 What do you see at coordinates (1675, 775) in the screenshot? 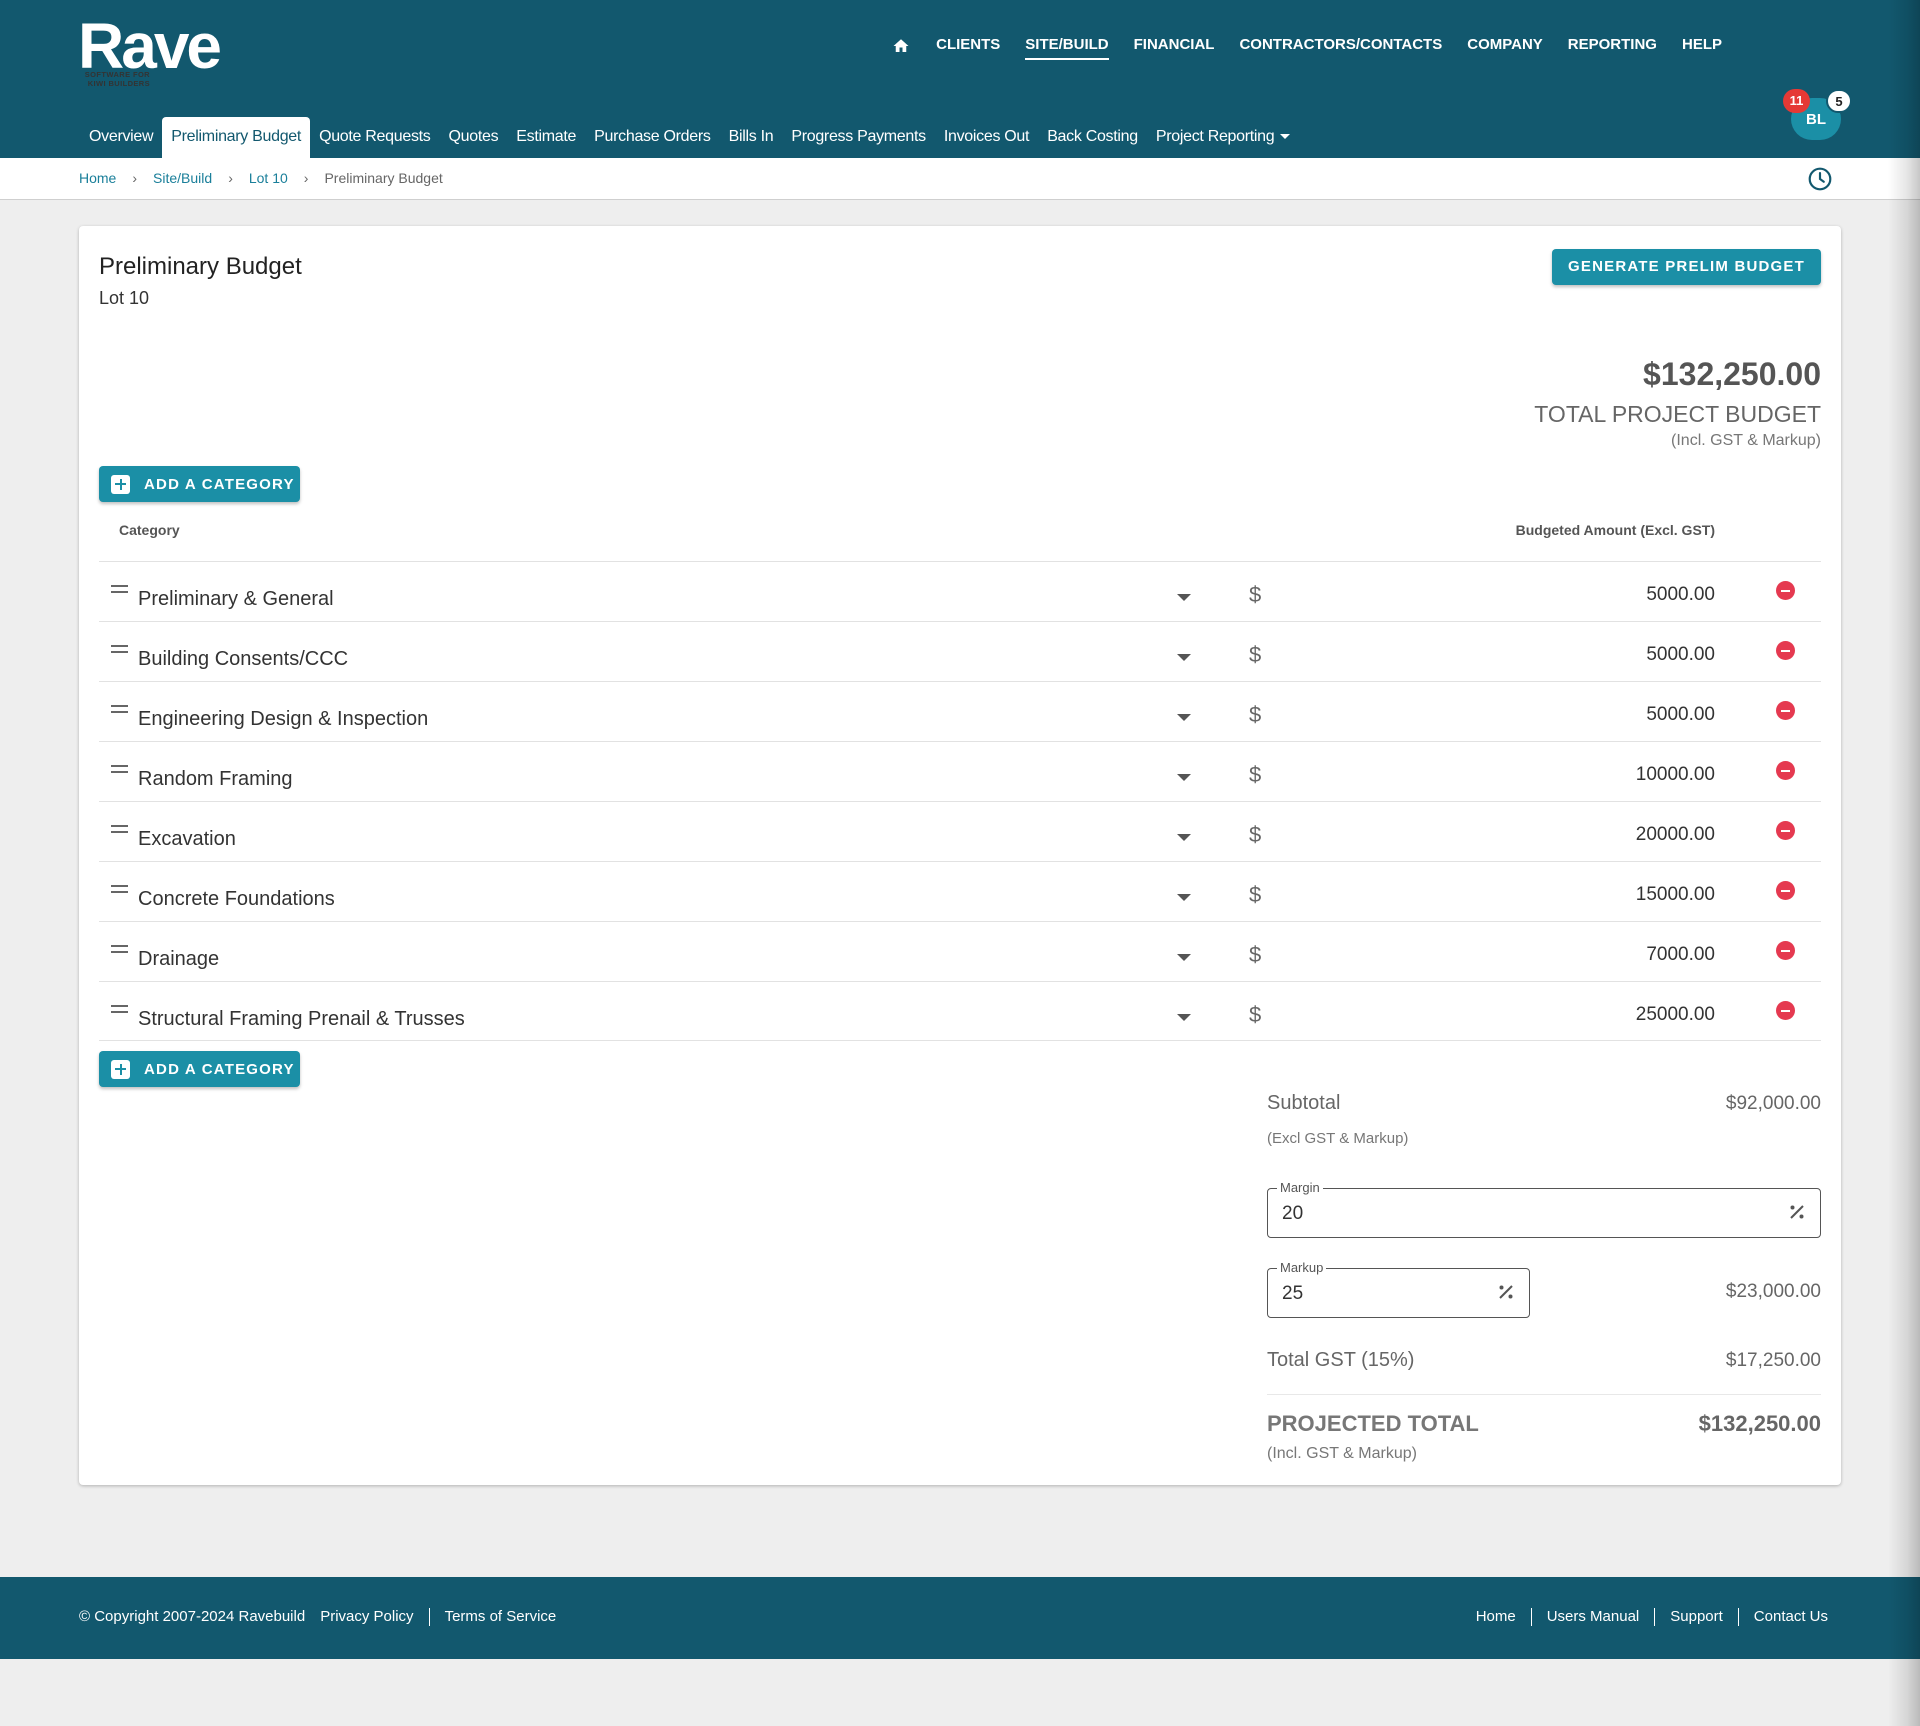
I see `budget-amount-input: 10000.00` at bounding box center [1675, 775].